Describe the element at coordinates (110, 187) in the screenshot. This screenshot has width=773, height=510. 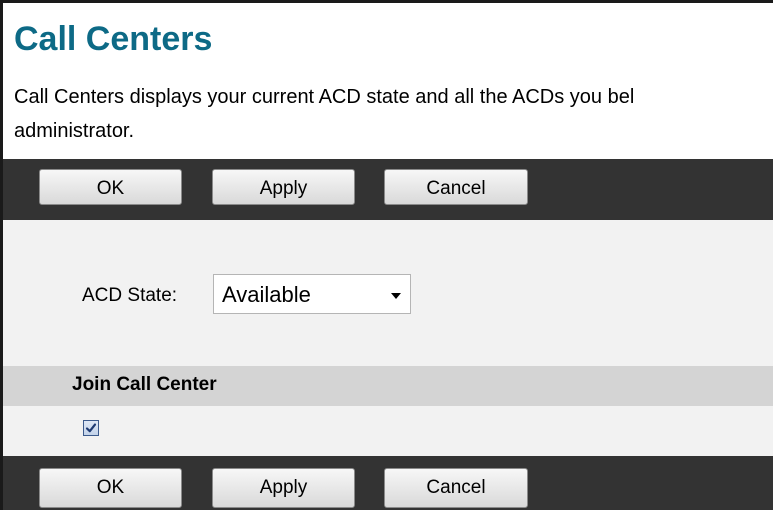
I see `ok-button: OK` at that location.